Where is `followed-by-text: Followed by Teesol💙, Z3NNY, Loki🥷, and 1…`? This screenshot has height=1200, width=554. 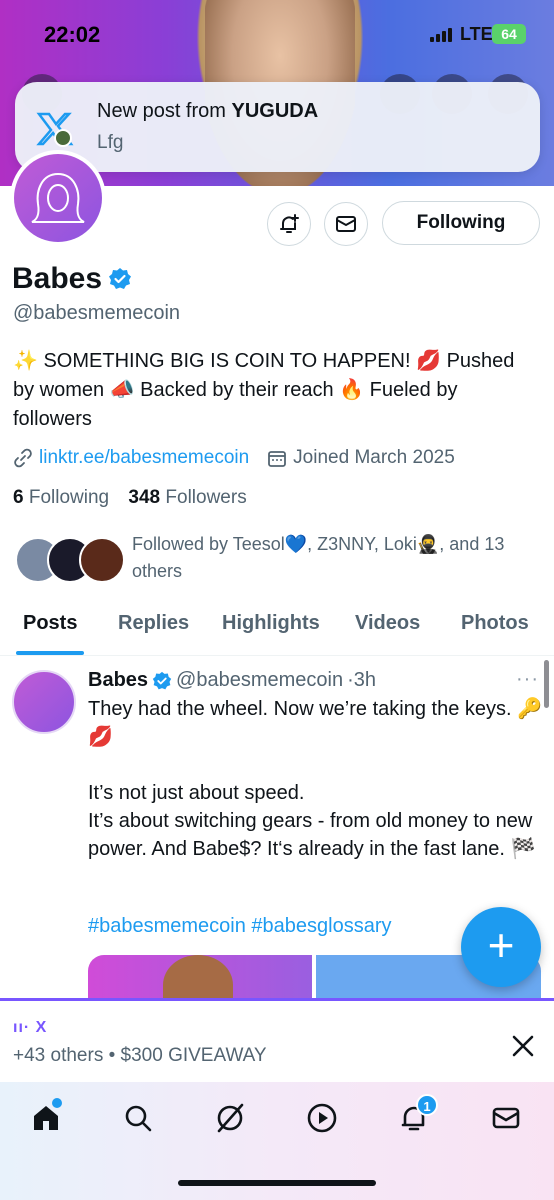 followed-by-text: Followed by Teesol💙, Z3NNY, Loki🥷, and 1… is located at coordinates (337, 558).